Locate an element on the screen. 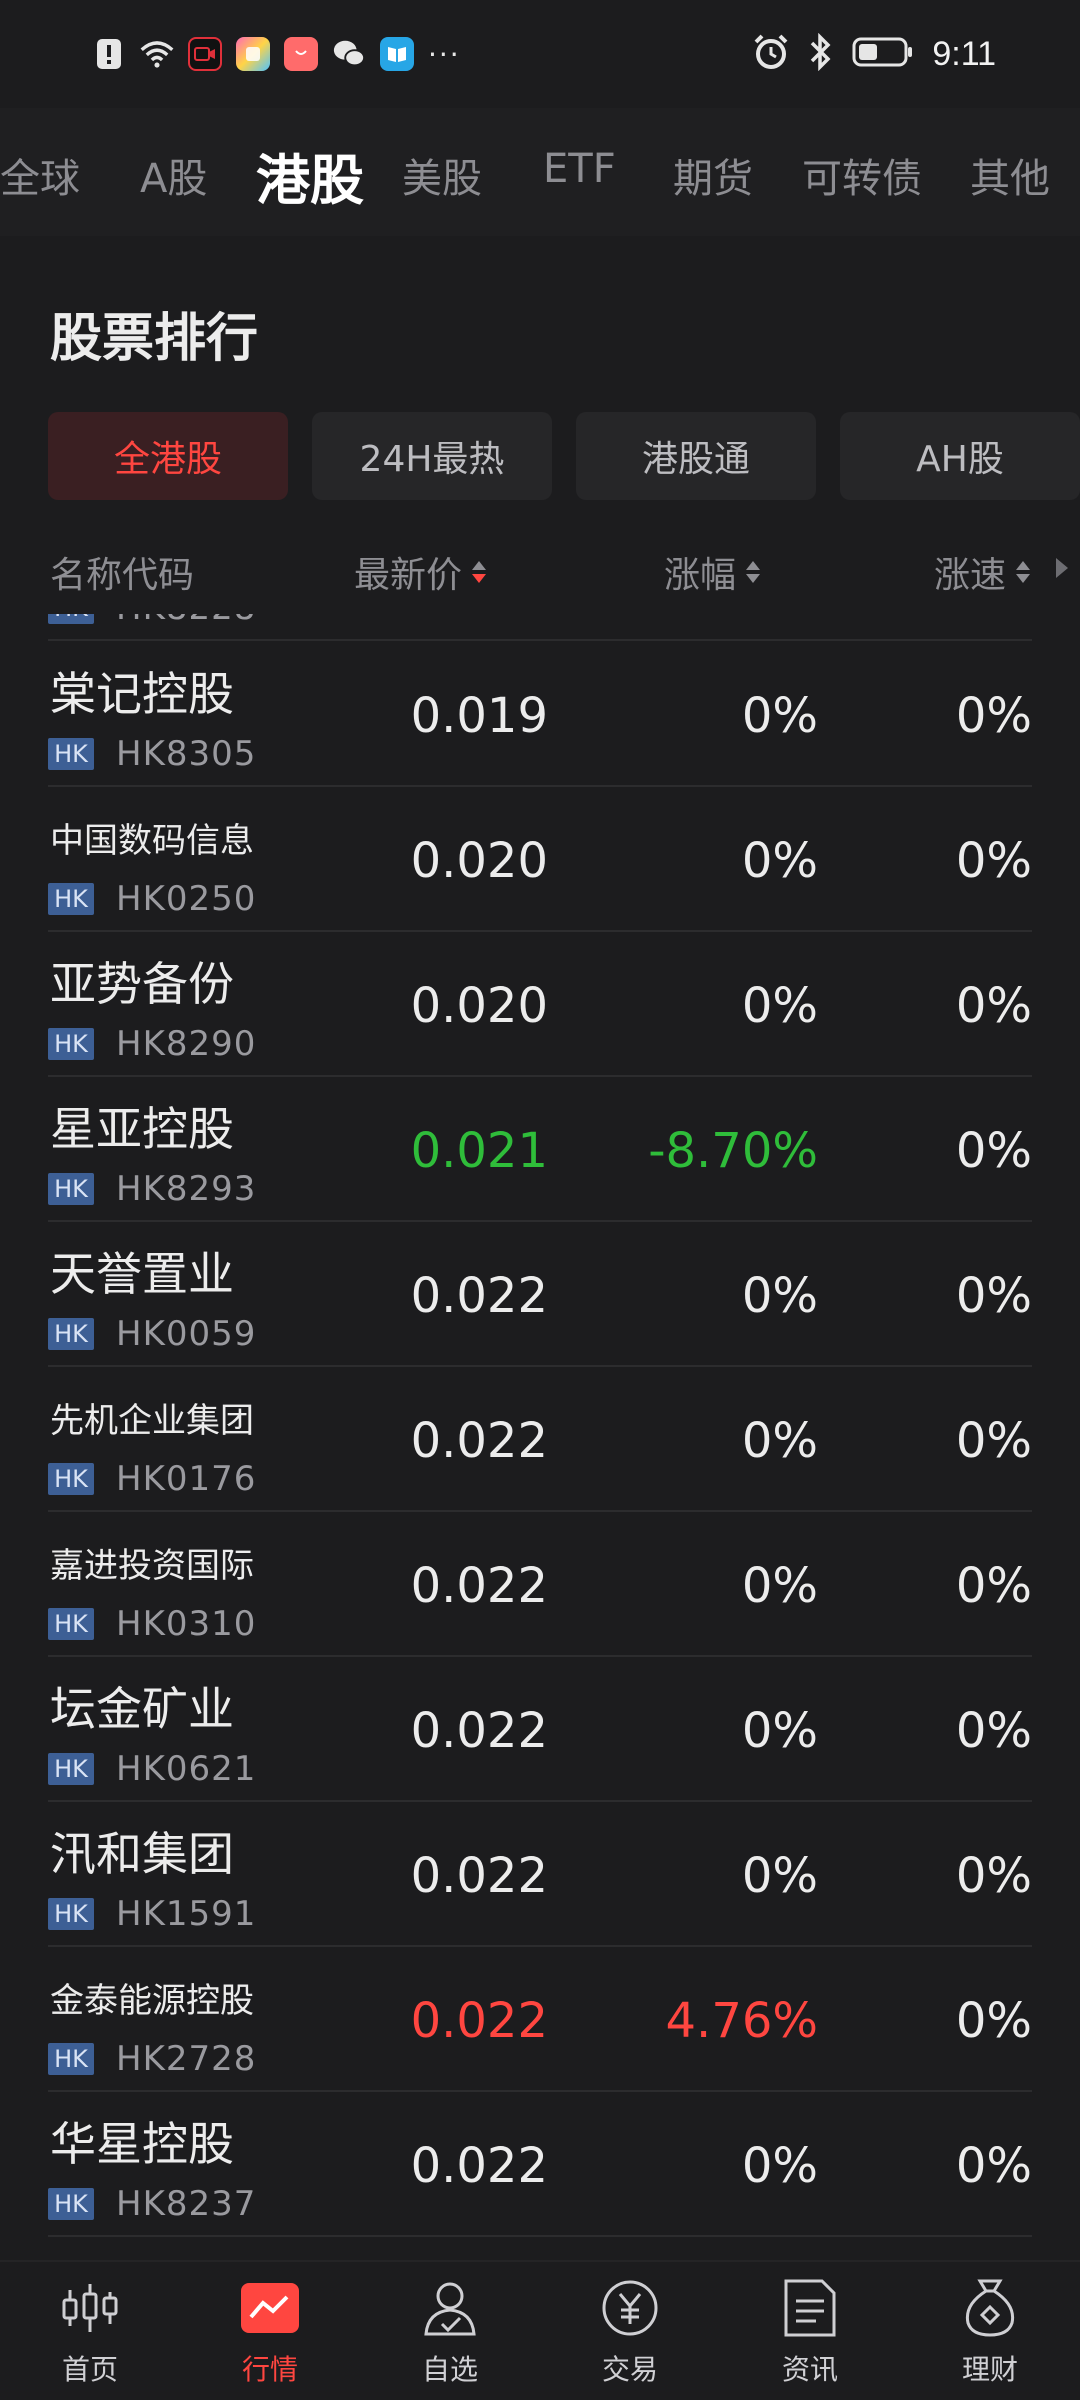 This screenshot has width=1080, height=2400. stock-code: HK0176 is located at coordinates (186, 1479).